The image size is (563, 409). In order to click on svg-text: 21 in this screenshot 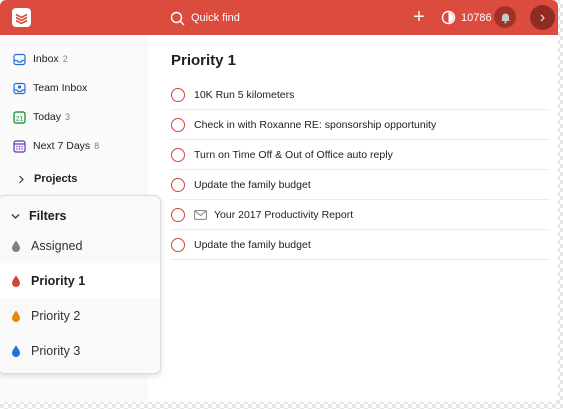, I will do `click(19, 118)`.